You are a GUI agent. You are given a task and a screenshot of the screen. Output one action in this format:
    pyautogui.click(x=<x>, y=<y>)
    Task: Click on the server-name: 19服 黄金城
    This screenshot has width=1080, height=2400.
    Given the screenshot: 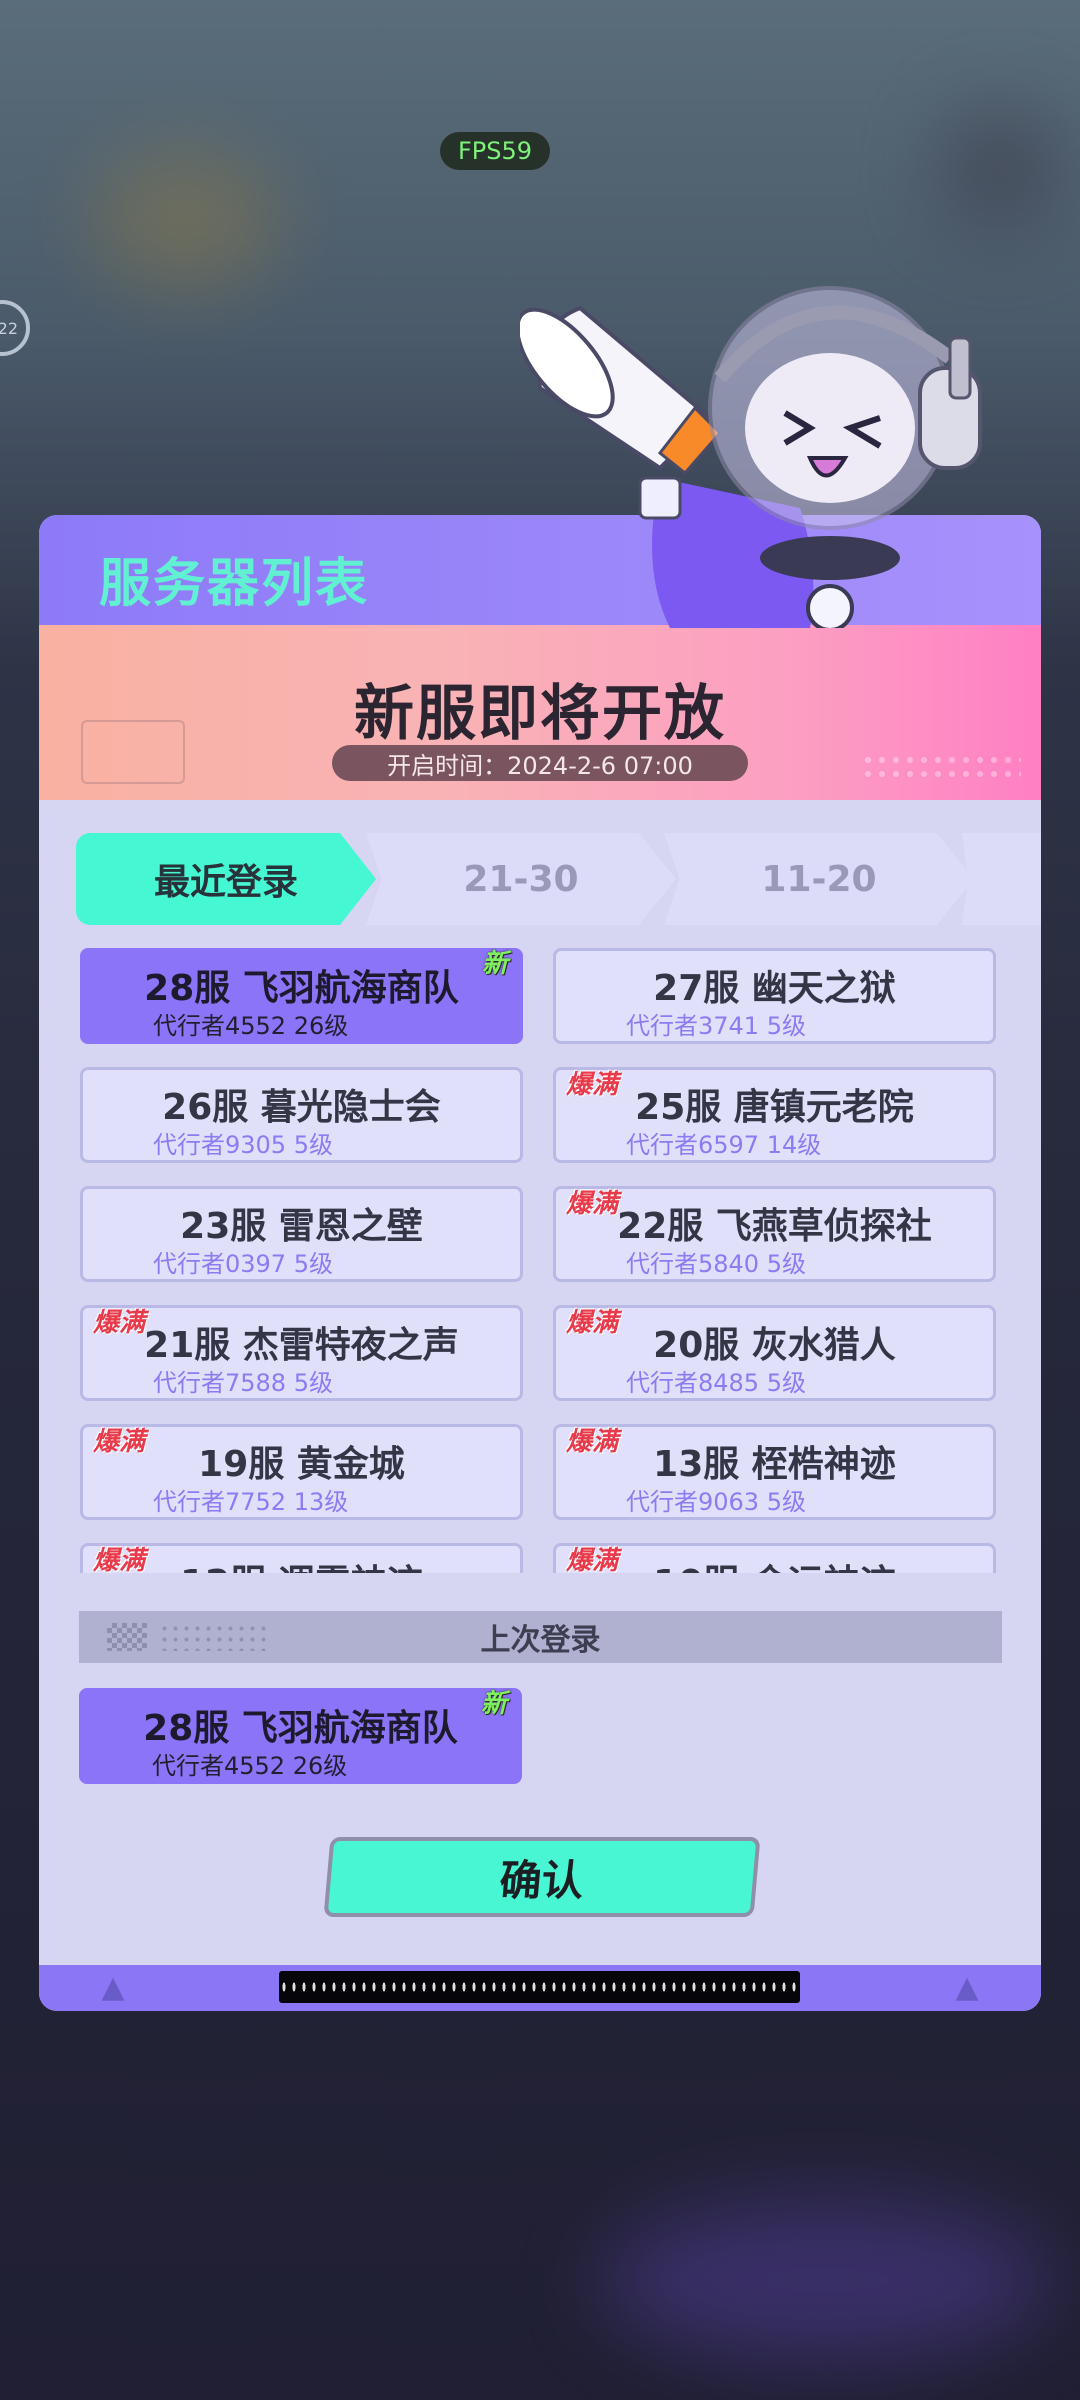 What is the action you would take?
    pyautogui.click(x=301, y=1464)
    